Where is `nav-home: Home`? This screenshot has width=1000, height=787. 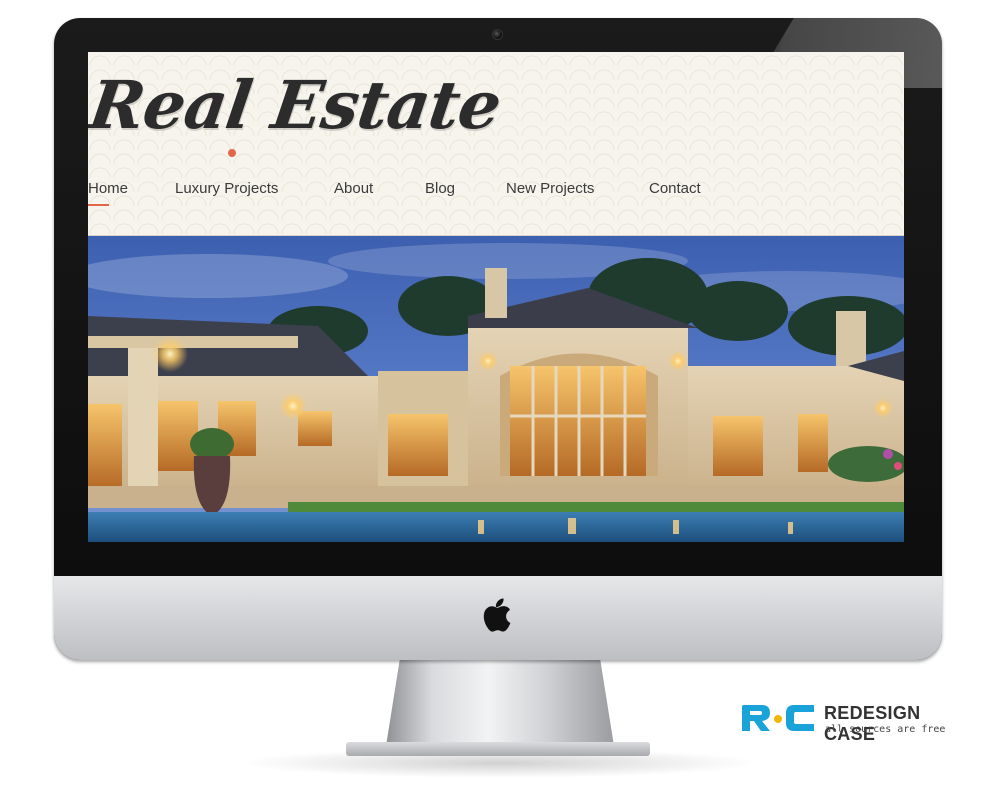 nav-home: Home is located at coordinates (108, 193).